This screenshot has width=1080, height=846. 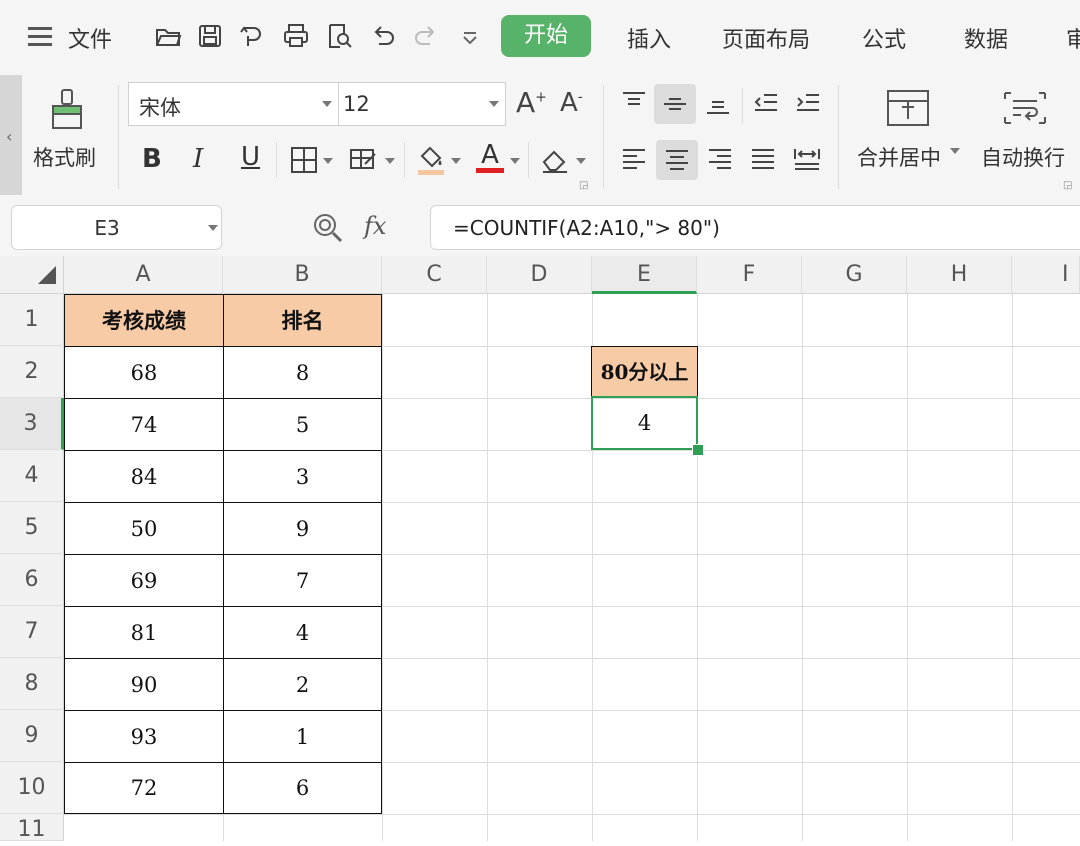 I want to click on format-painter-label: 格式刷, so click(x=64, y=157).